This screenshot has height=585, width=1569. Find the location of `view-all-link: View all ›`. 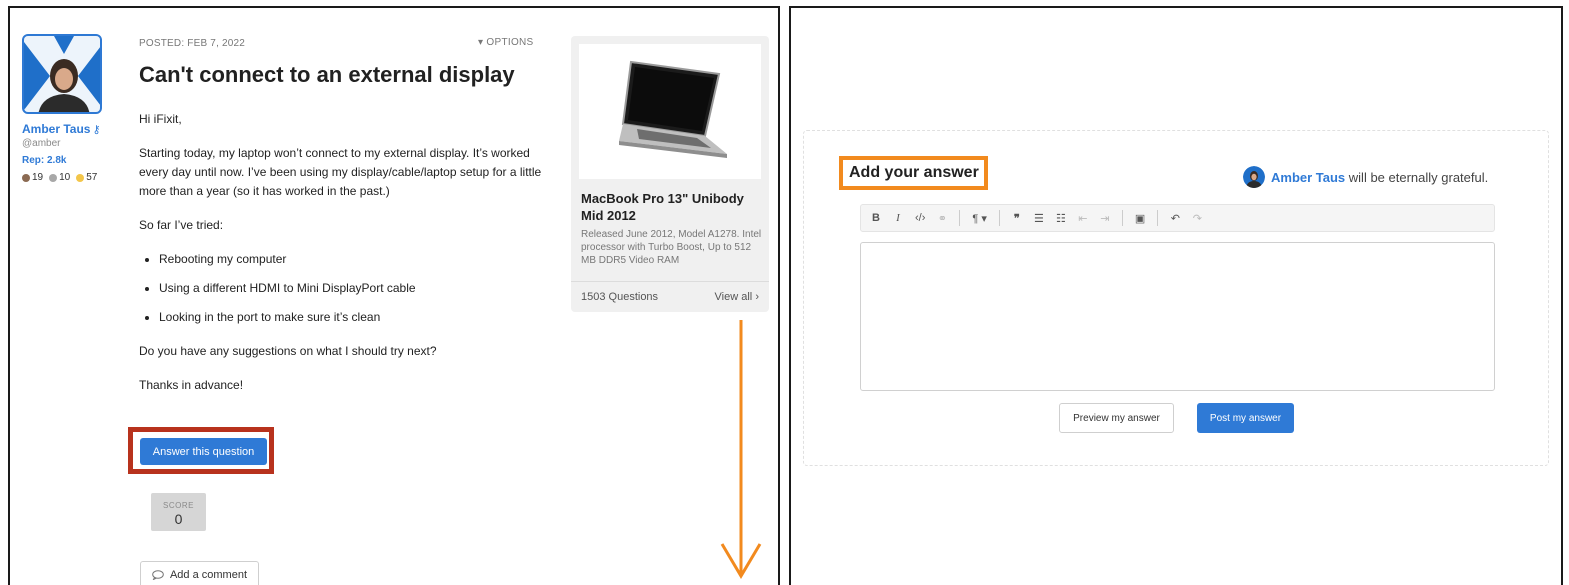

view-all-link: View all › is located at coordinates (737, 297).